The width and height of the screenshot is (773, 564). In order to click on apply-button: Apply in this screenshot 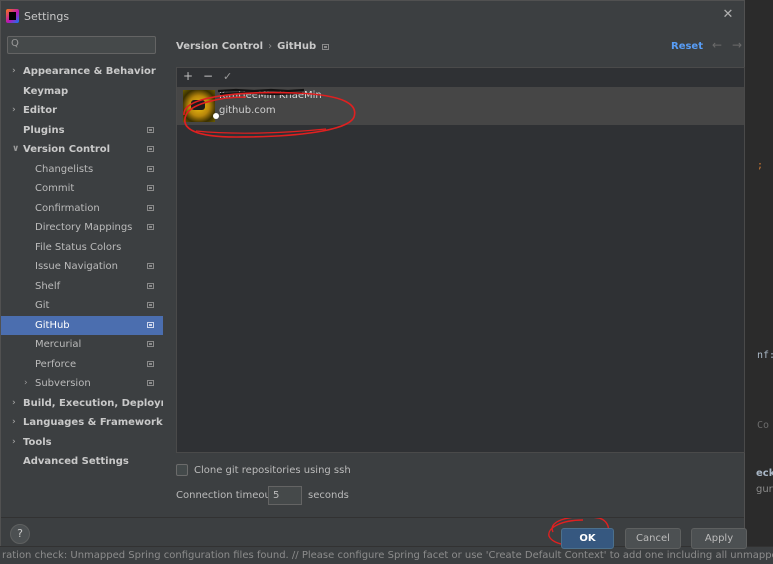, I will do `click(719, 538)`.